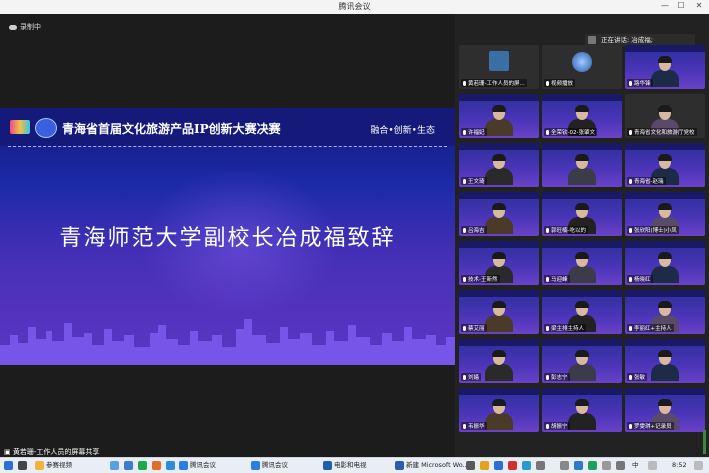 The image size is (709, 473). Describe the element at coordinates (582, 67) in the screenshot. I see `participant-tile: 视频播放` at that location.